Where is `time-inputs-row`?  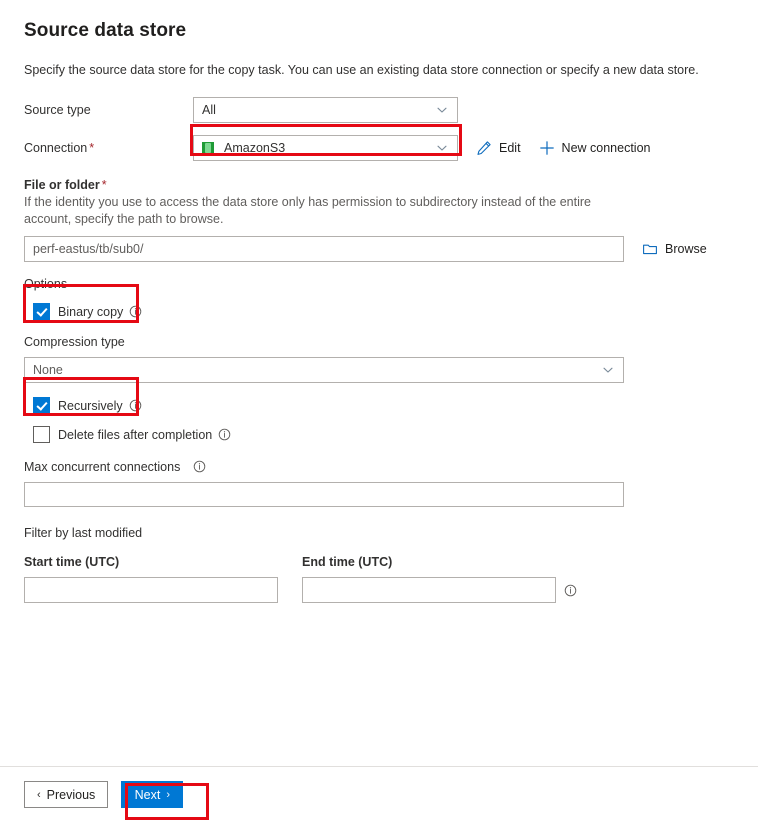
time-inputs-row is located at coordinates (379, 590).